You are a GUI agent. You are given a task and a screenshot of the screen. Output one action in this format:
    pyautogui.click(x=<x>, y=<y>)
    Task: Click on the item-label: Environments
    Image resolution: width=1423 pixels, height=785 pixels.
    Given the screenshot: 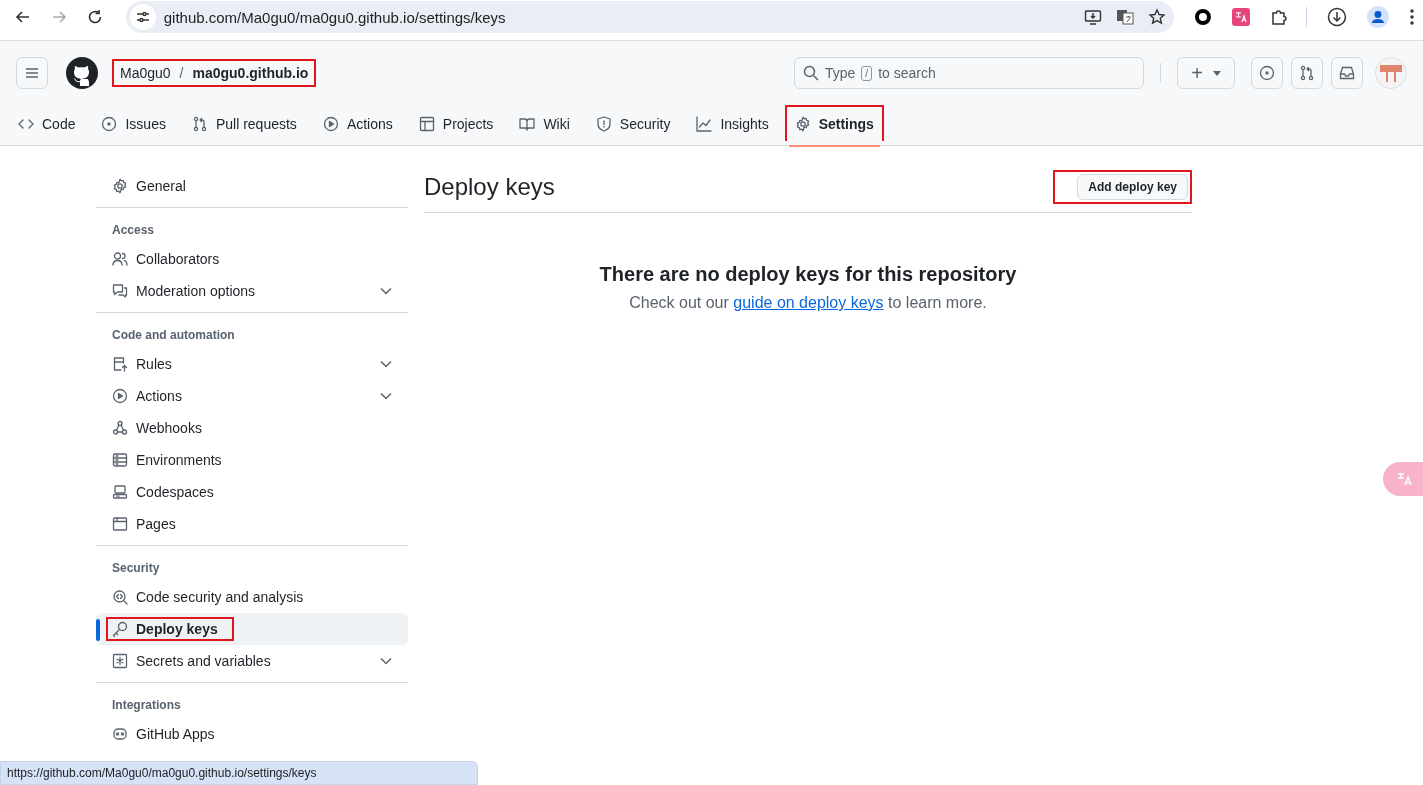 What is the action you would take?
    pyautogui.click(x=179, y=460)
    